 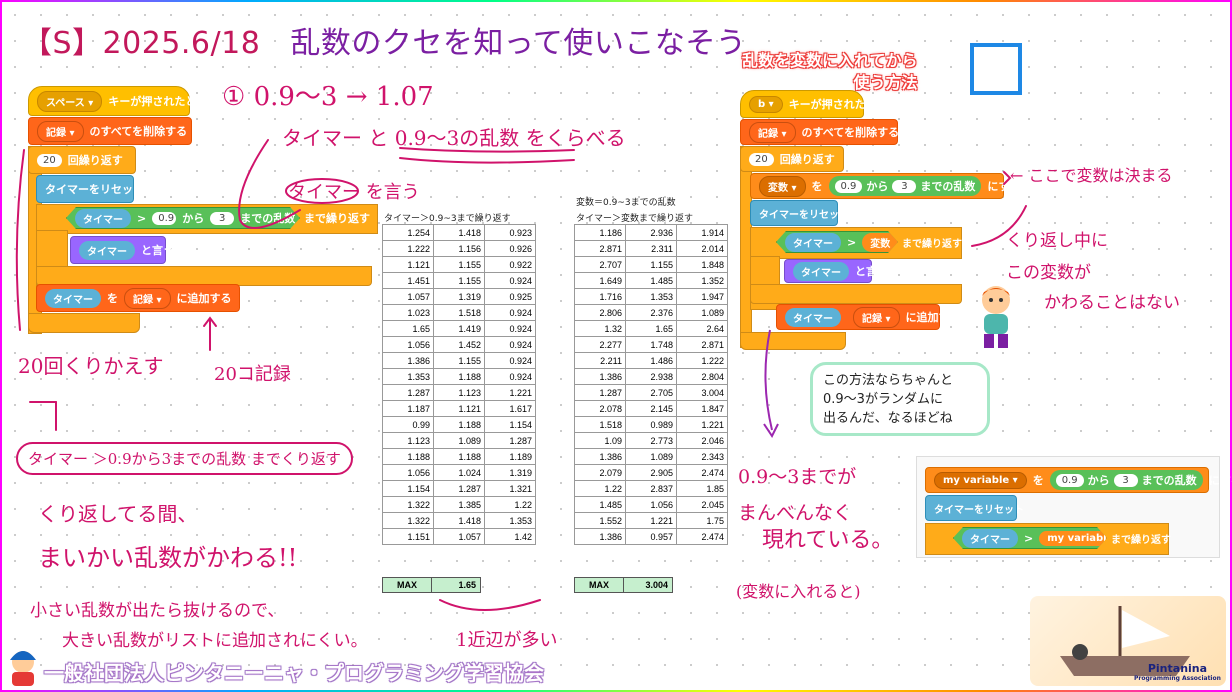 What do you see at coordinates (490, 605) in the screenshot?
I see `brace-stroke` at bounding box center [490, 605].